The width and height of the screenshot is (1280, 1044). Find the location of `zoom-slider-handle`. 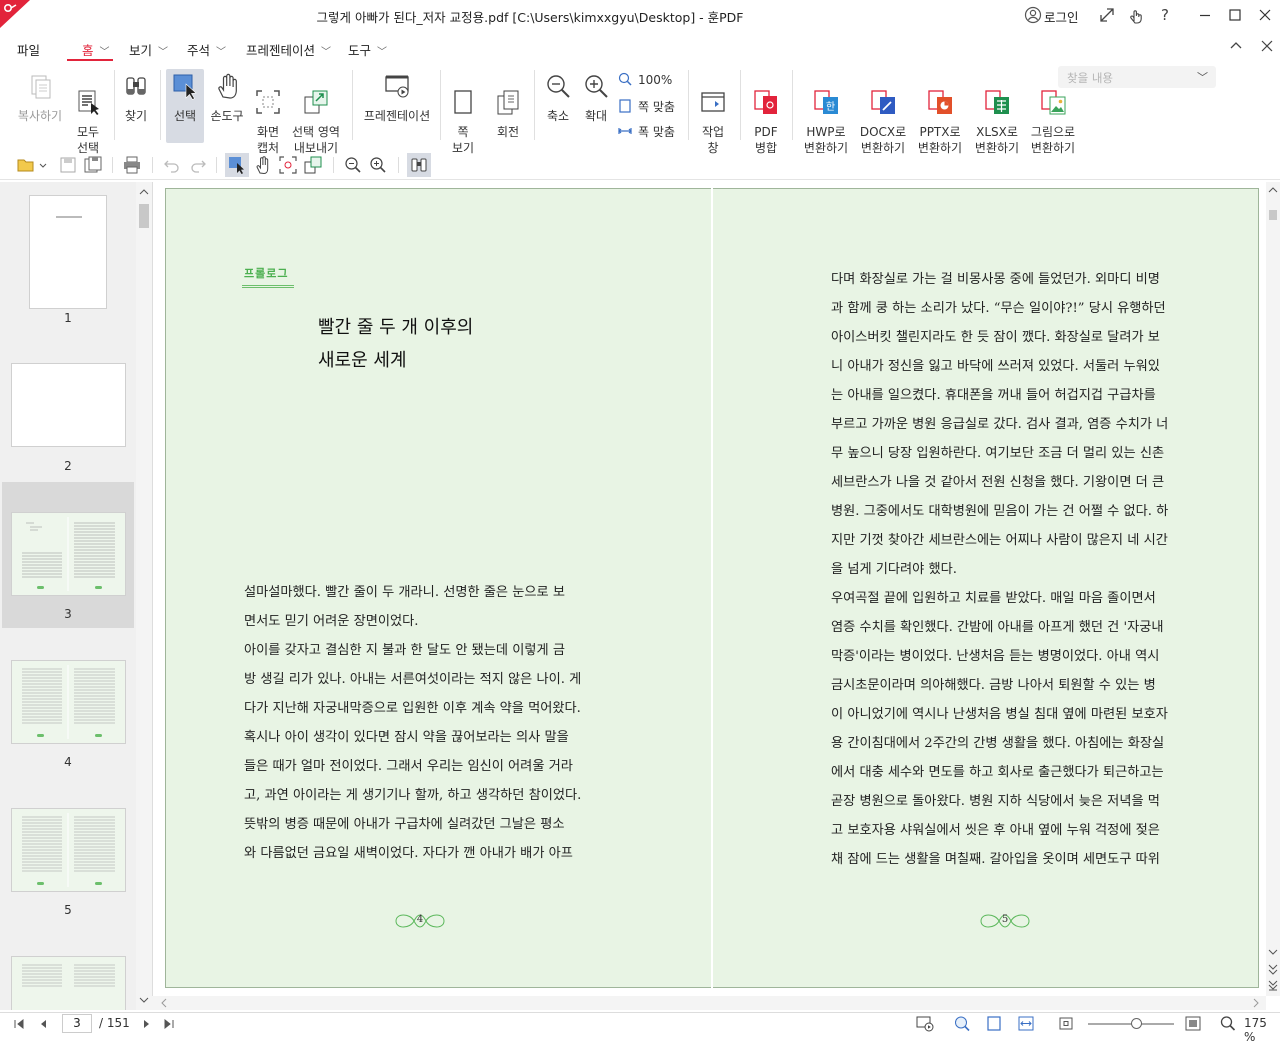

zoom-slider-handle is located at coordinates (1136, 1023).